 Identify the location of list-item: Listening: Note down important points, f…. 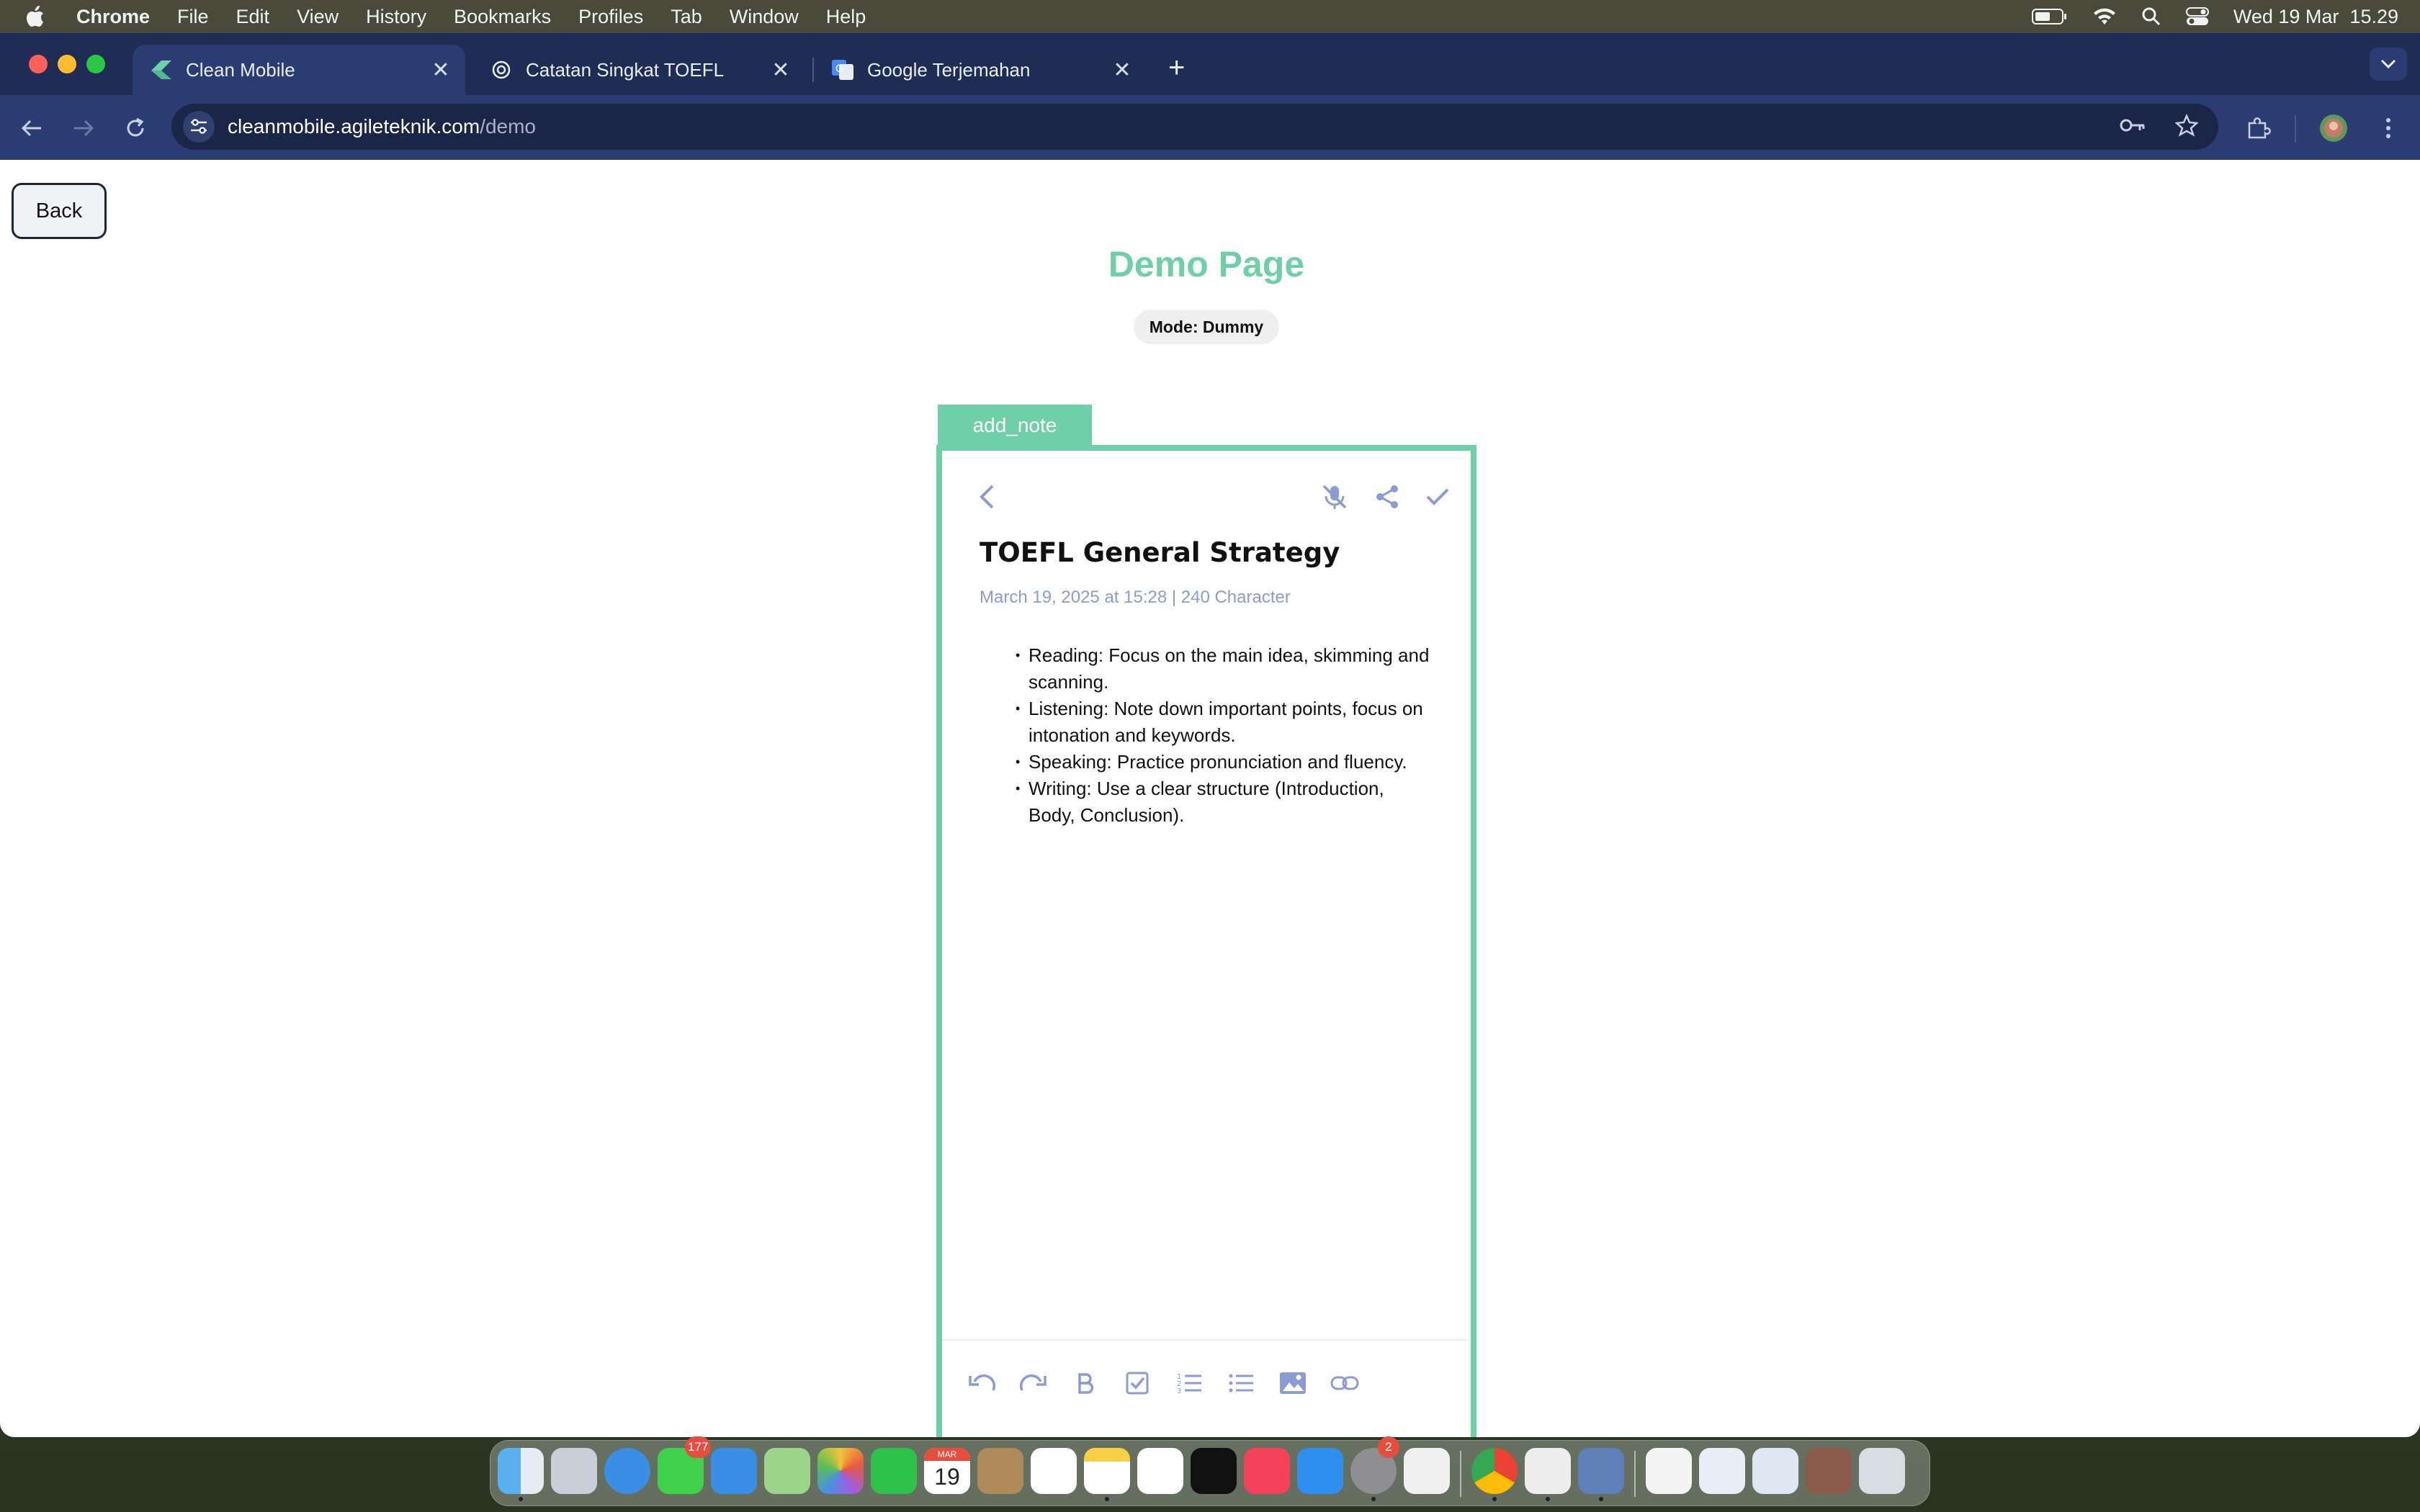
(1225, 722).